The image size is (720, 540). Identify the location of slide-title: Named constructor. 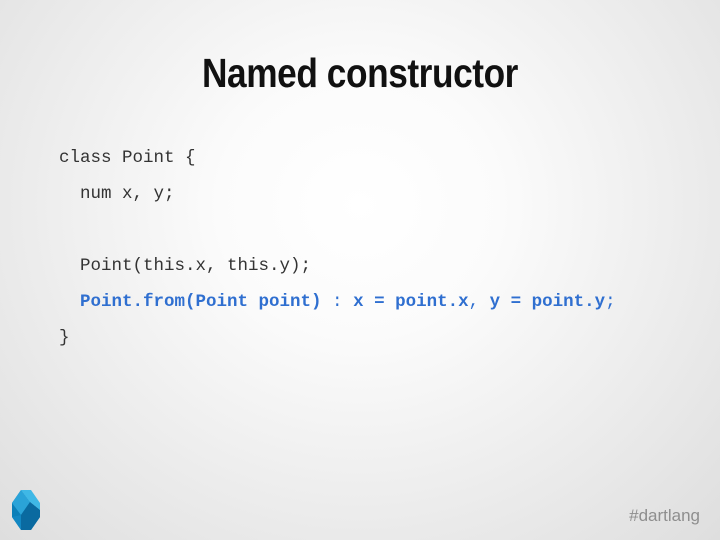
(360, 73).